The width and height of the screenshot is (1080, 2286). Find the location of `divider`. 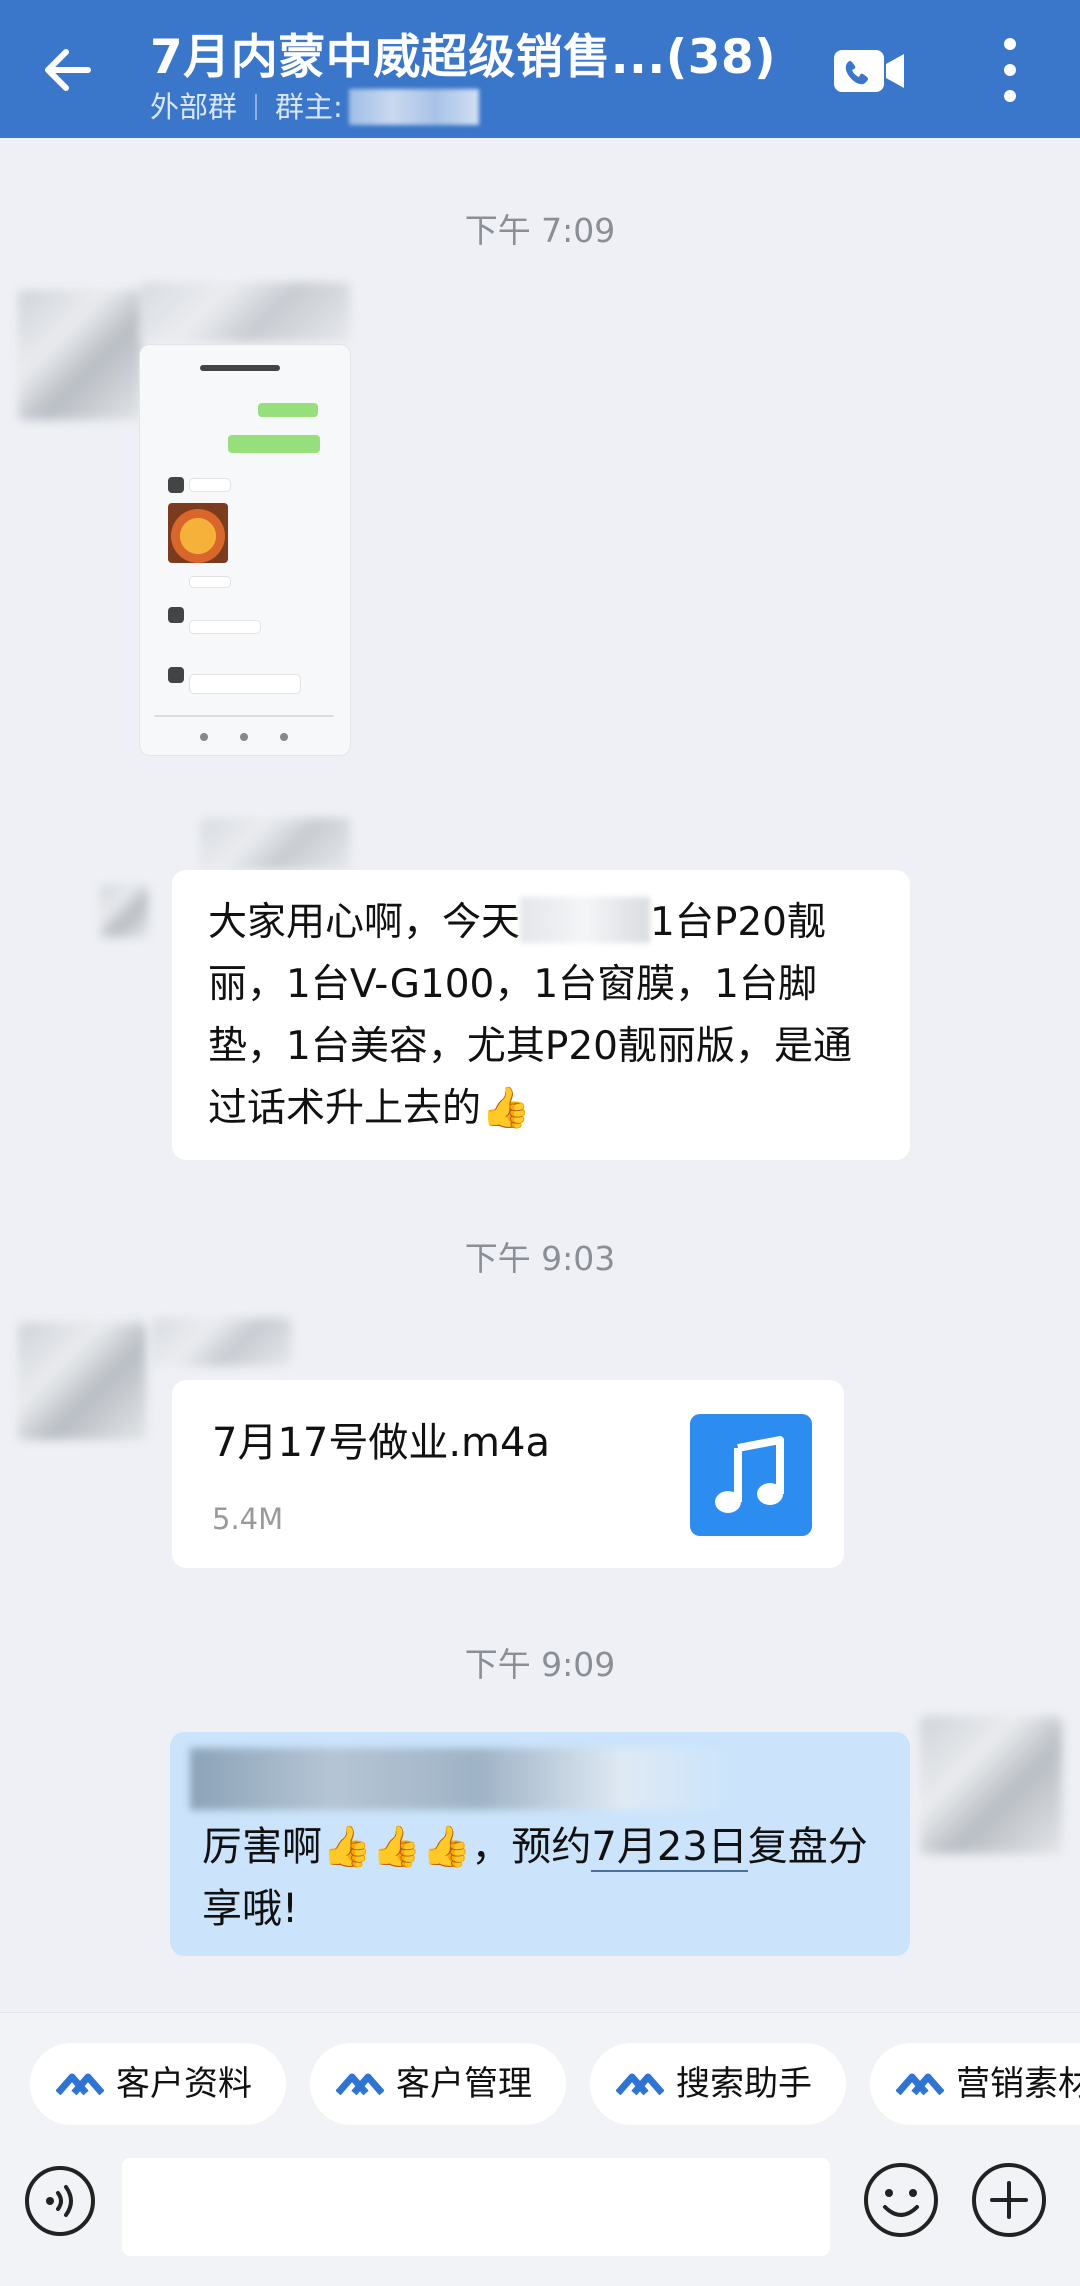

divider is located at coordinates (256, 107).